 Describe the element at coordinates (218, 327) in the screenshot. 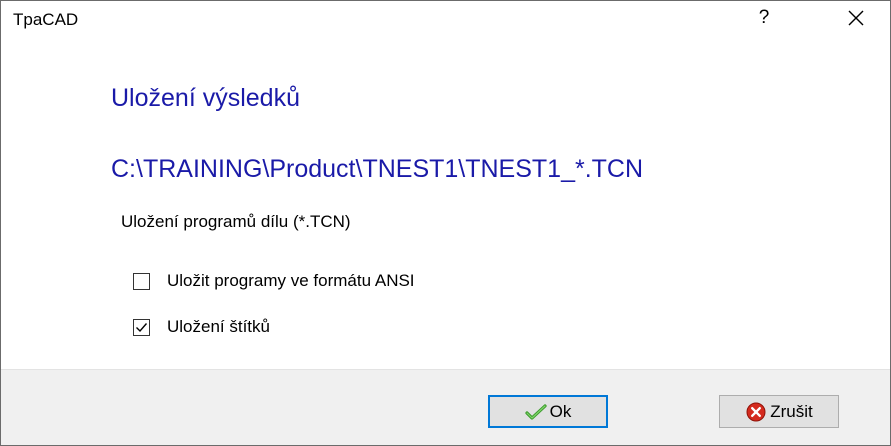

I see `labels-checkbox-label: Uložení štítků` at that location.